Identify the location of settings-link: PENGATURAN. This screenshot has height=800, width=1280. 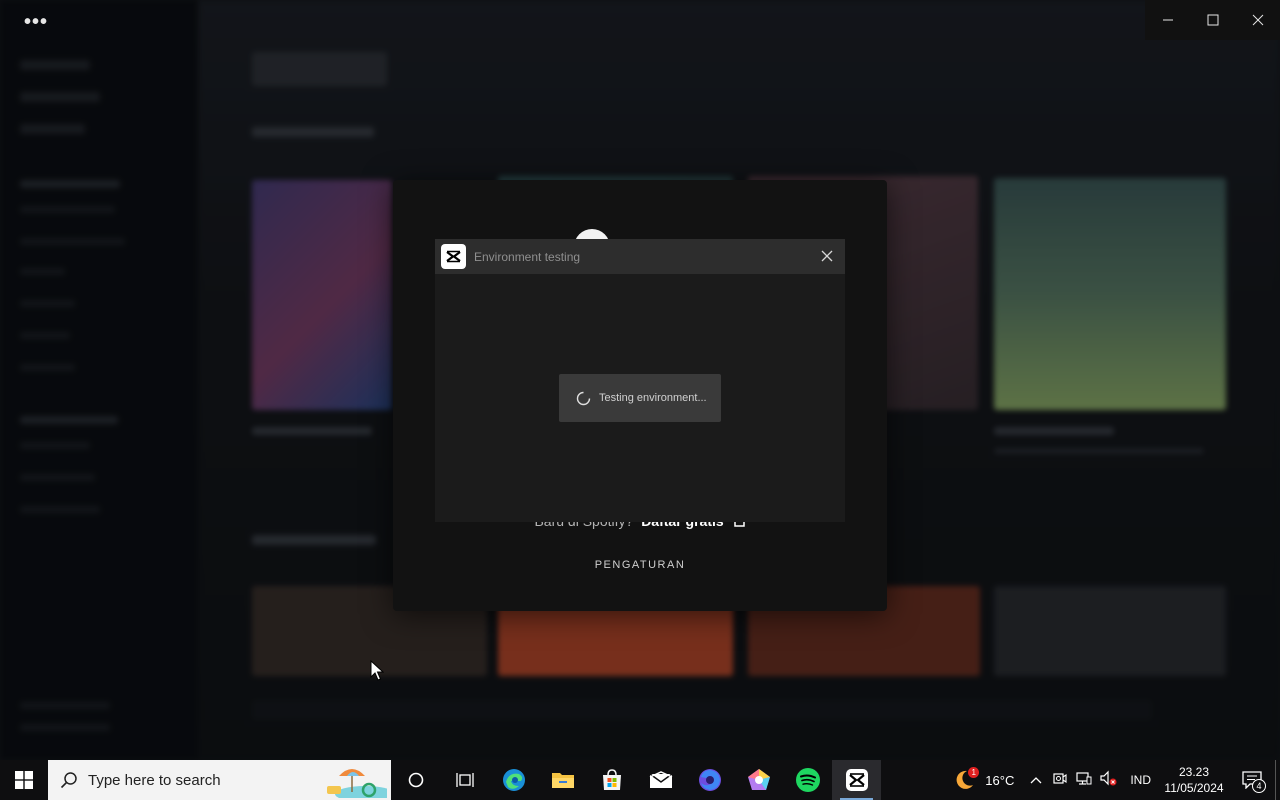
(640, 565).